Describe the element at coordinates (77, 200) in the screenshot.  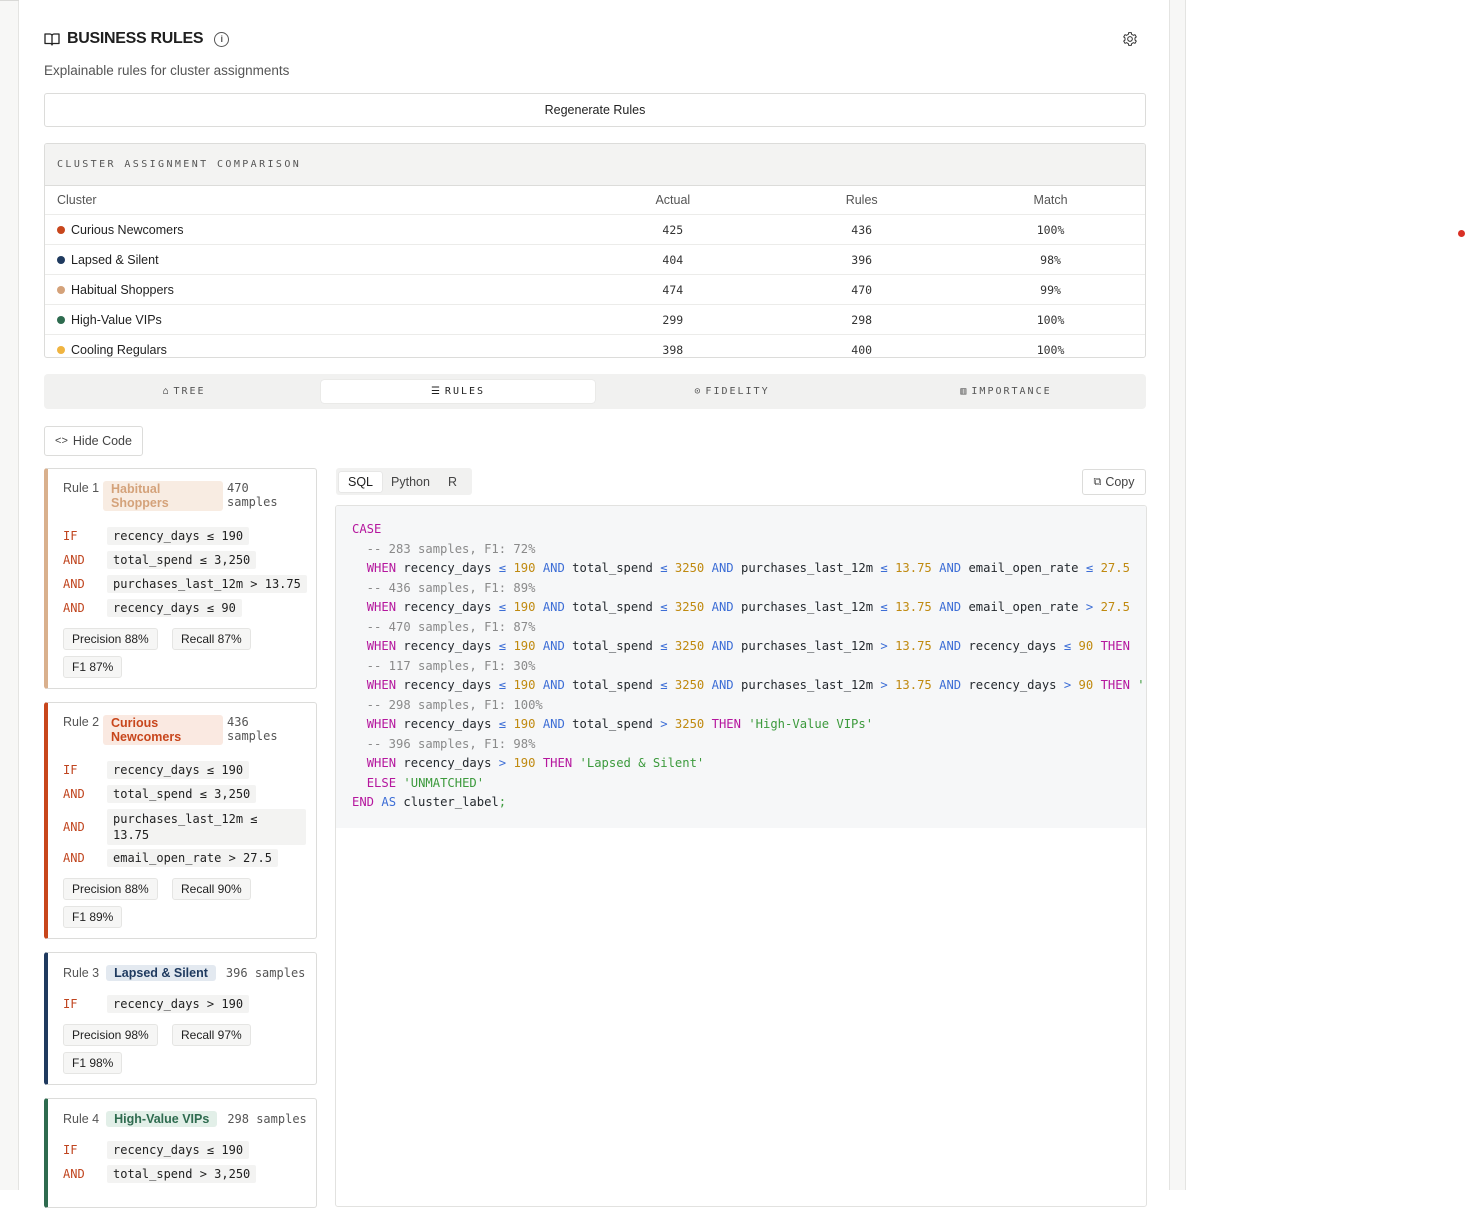
I see `col-cluster: Cluster` at that location.